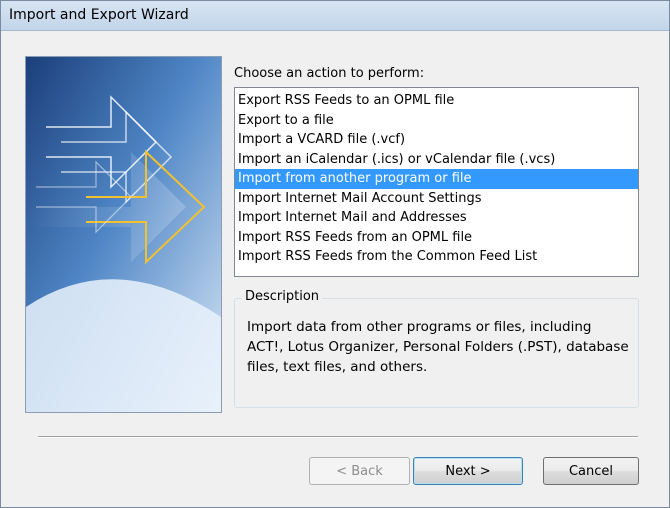 Image resolution: width=670 pixels, height=508 pixels. I want to click on choose-action-label: Choose an action to perform:, so click(329, 73).